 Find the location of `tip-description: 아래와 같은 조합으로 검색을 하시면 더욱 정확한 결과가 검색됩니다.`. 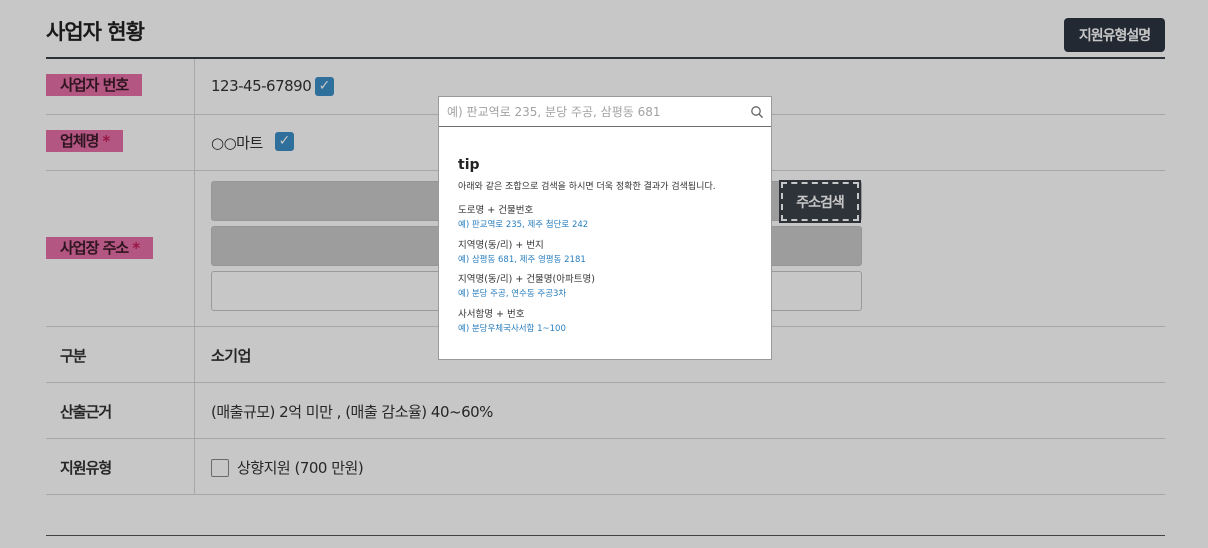

tip-description: 아래와 같은 조합으로 검색을 하시면 더욱 정확한 결과가 검색됩니다. is located at coordinates (587, 187).